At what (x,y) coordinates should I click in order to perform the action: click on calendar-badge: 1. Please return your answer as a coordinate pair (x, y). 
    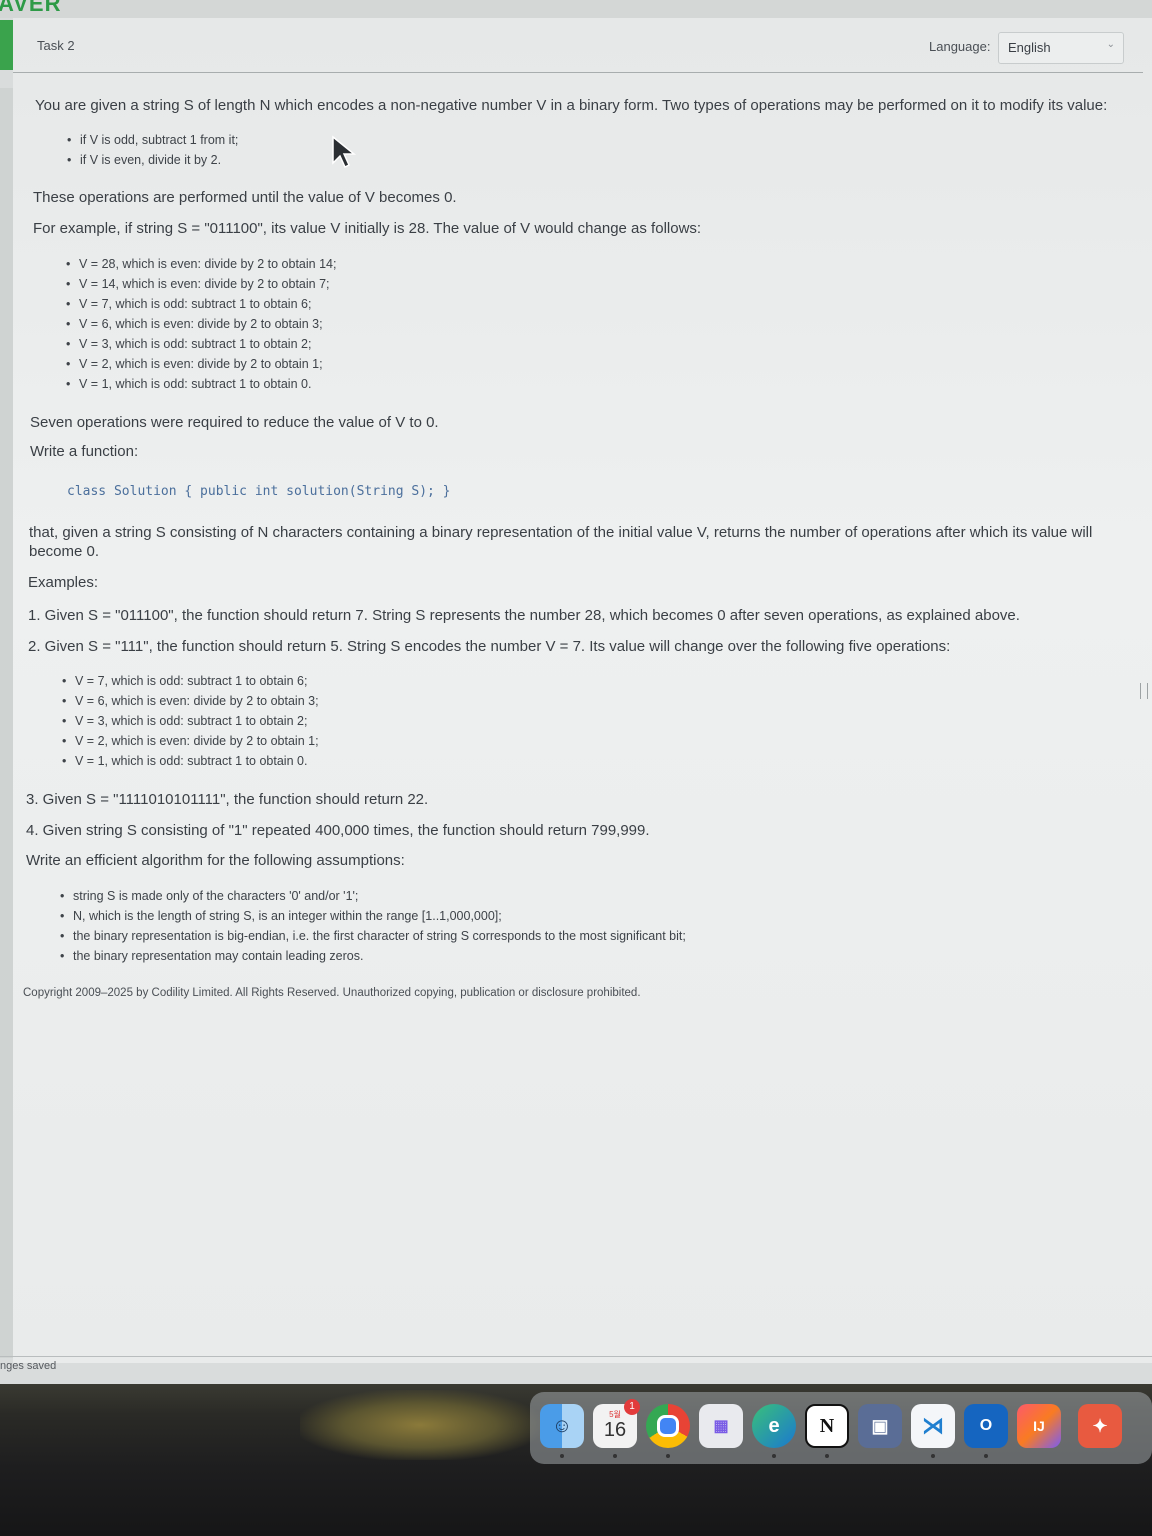
    Looking at the image, I should click on (632, 1407).